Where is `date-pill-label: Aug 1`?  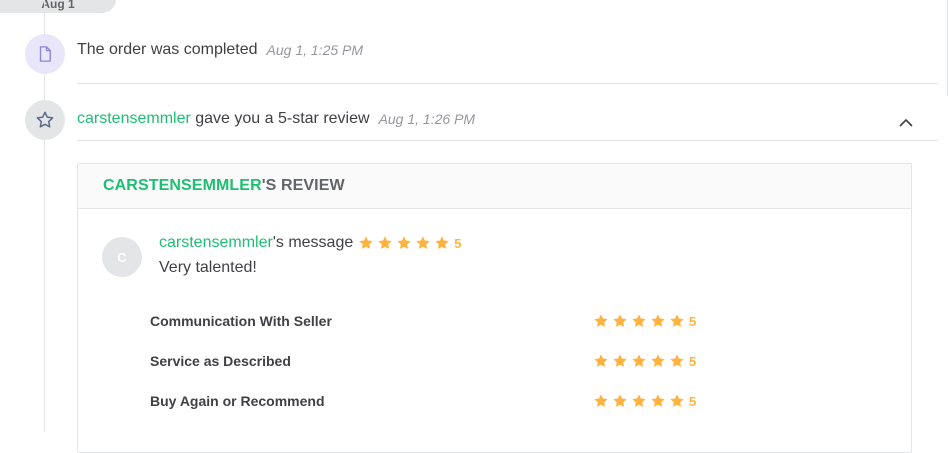
date-pill-label: Aug 1 is located at coordinates (58, 5).